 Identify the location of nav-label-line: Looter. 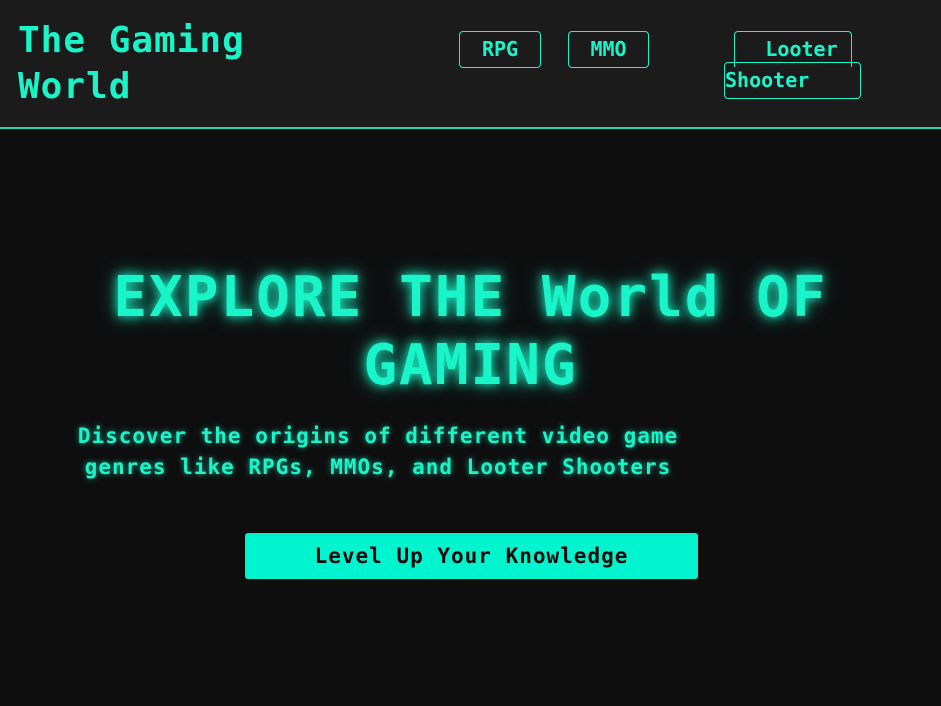
(801, 49).